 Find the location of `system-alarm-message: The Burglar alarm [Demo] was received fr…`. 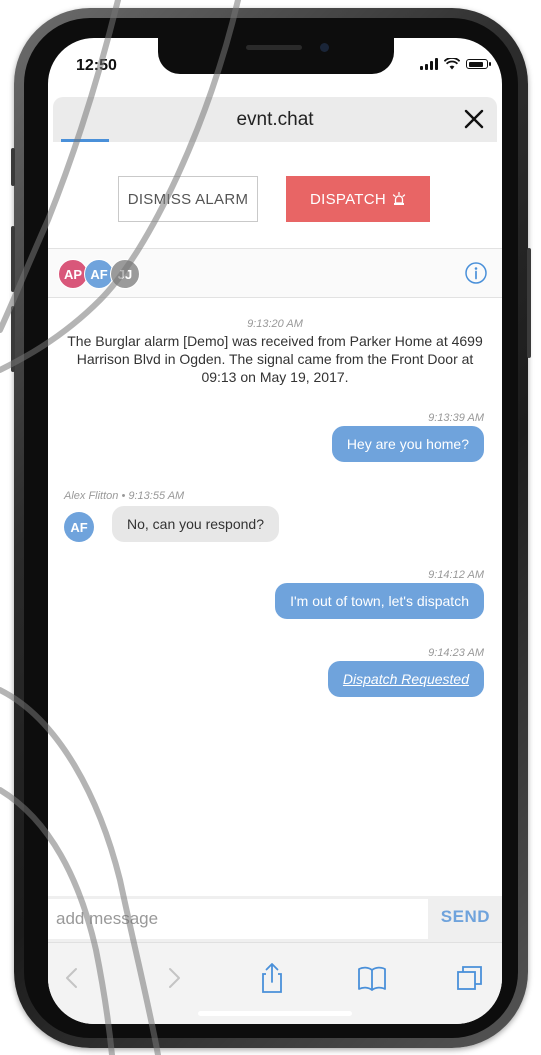

system-alarm-message: The Burglar alarm [Demo] was received fr… is located at coordinates (275, 359).